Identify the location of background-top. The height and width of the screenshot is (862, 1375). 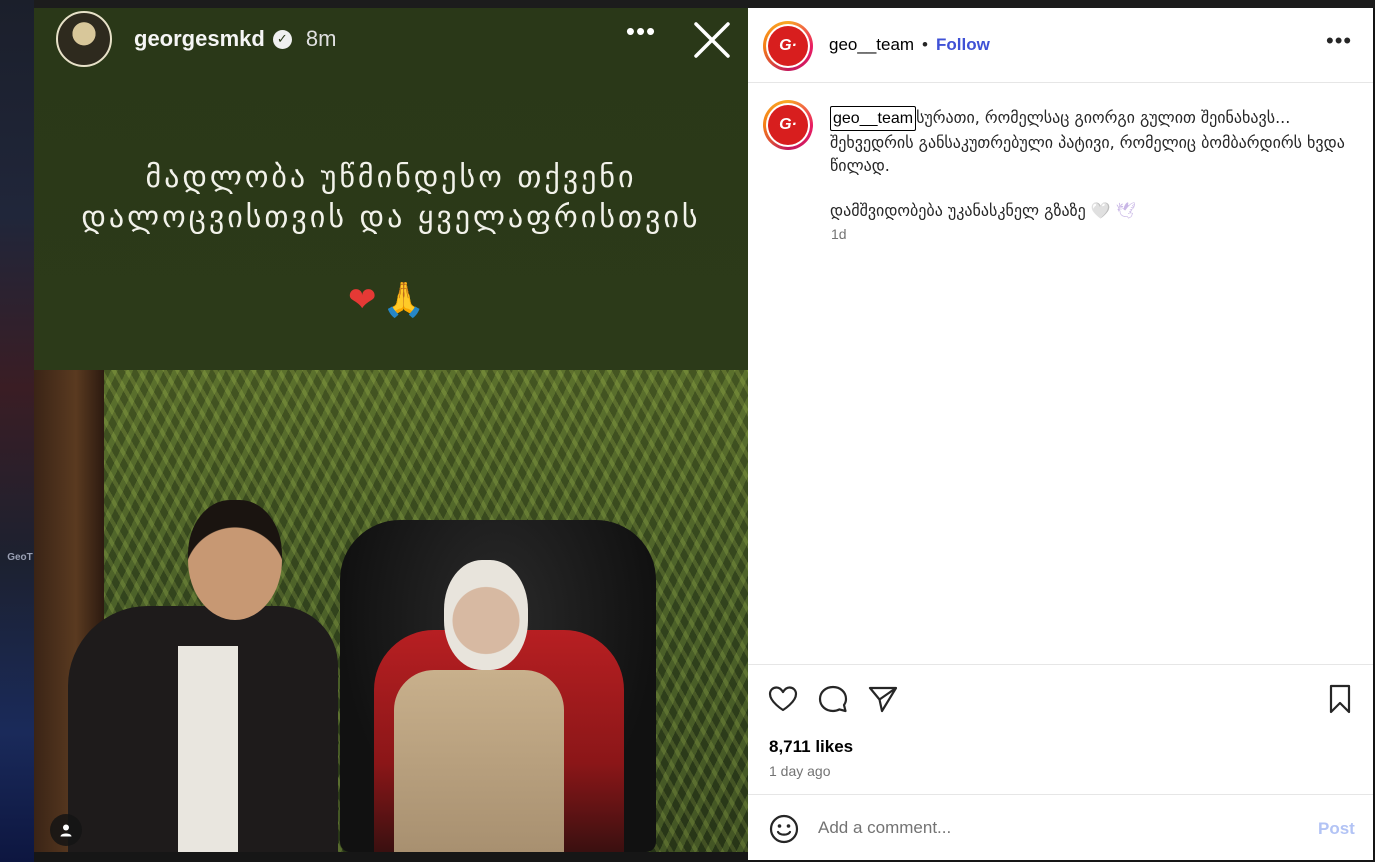
(704, 4).